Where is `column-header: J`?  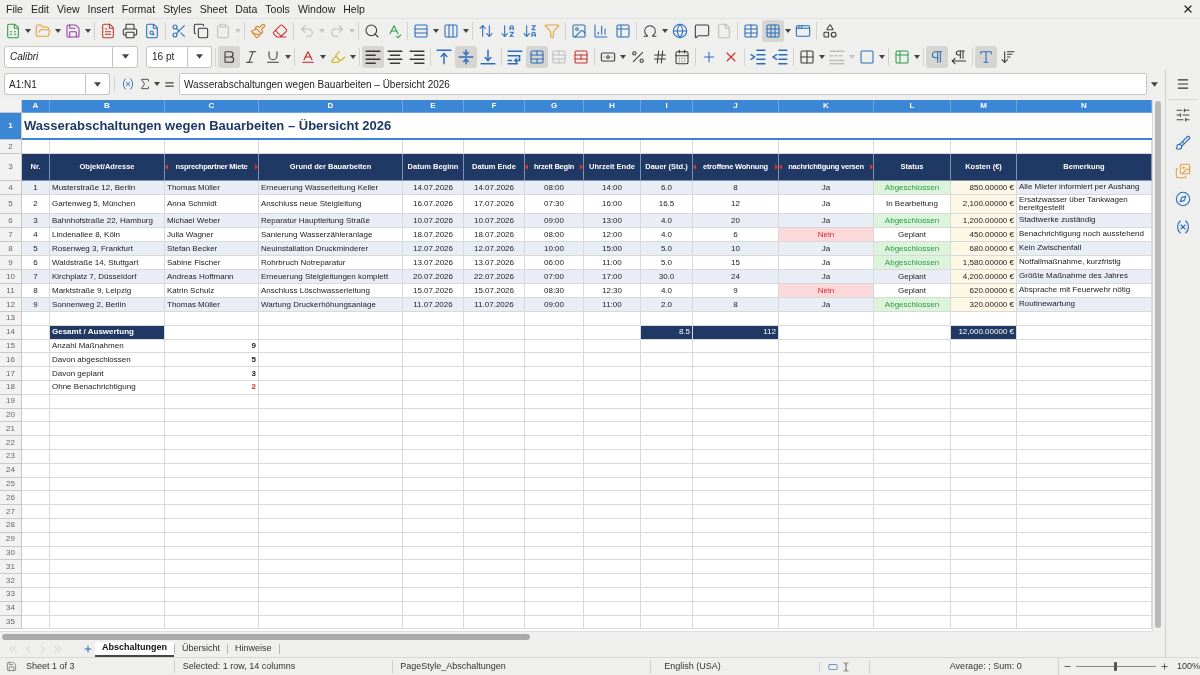 column-header: J is located at coordinates (736, 106).